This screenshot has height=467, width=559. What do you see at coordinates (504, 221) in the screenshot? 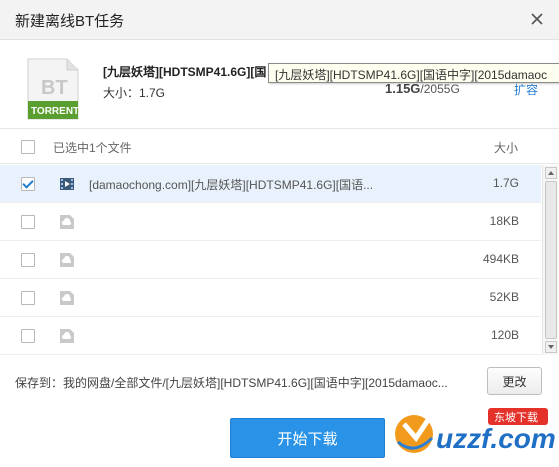
I see `file-size: 18KB` at bounding box center [504, 221].